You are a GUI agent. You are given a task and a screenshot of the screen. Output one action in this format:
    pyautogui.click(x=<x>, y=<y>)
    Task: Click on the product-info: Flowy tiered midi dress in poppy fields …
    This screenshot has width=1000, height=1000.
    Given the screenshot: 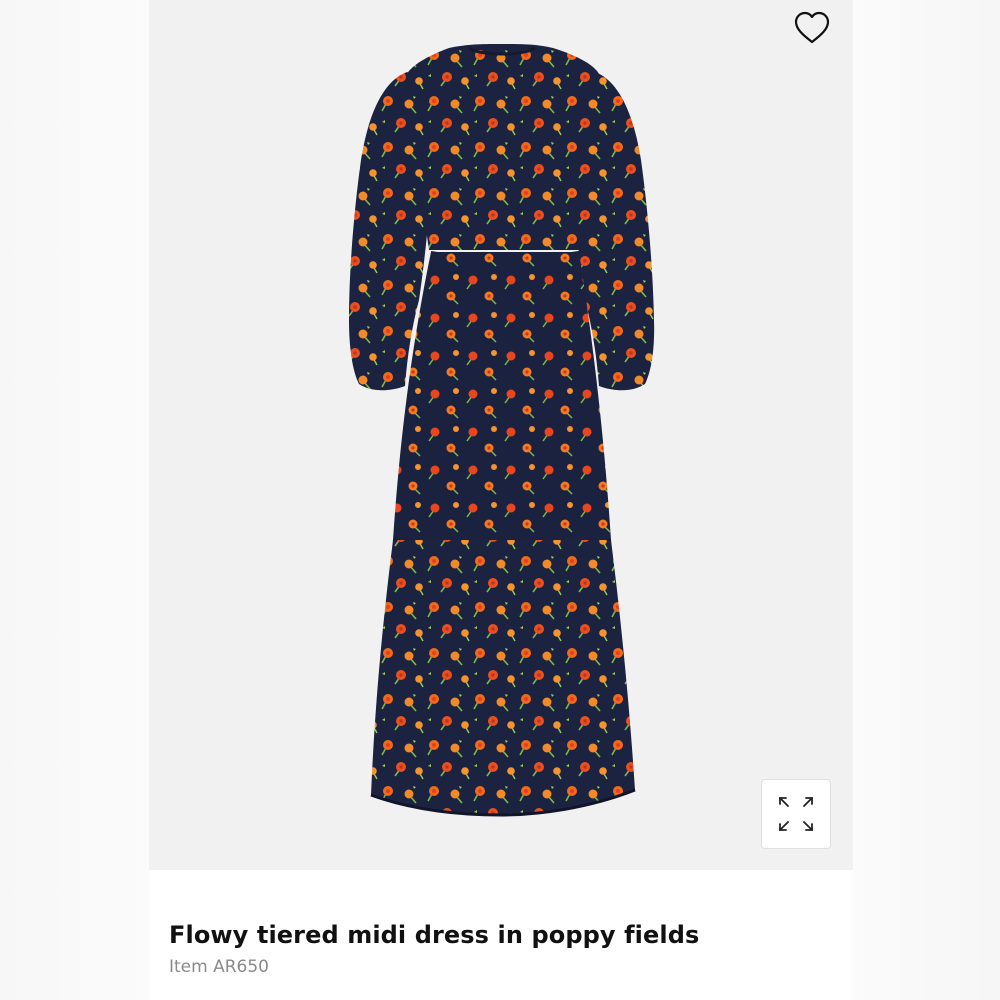 What is the action you would take?
    pyautogui.click(x=499, y=949)
    